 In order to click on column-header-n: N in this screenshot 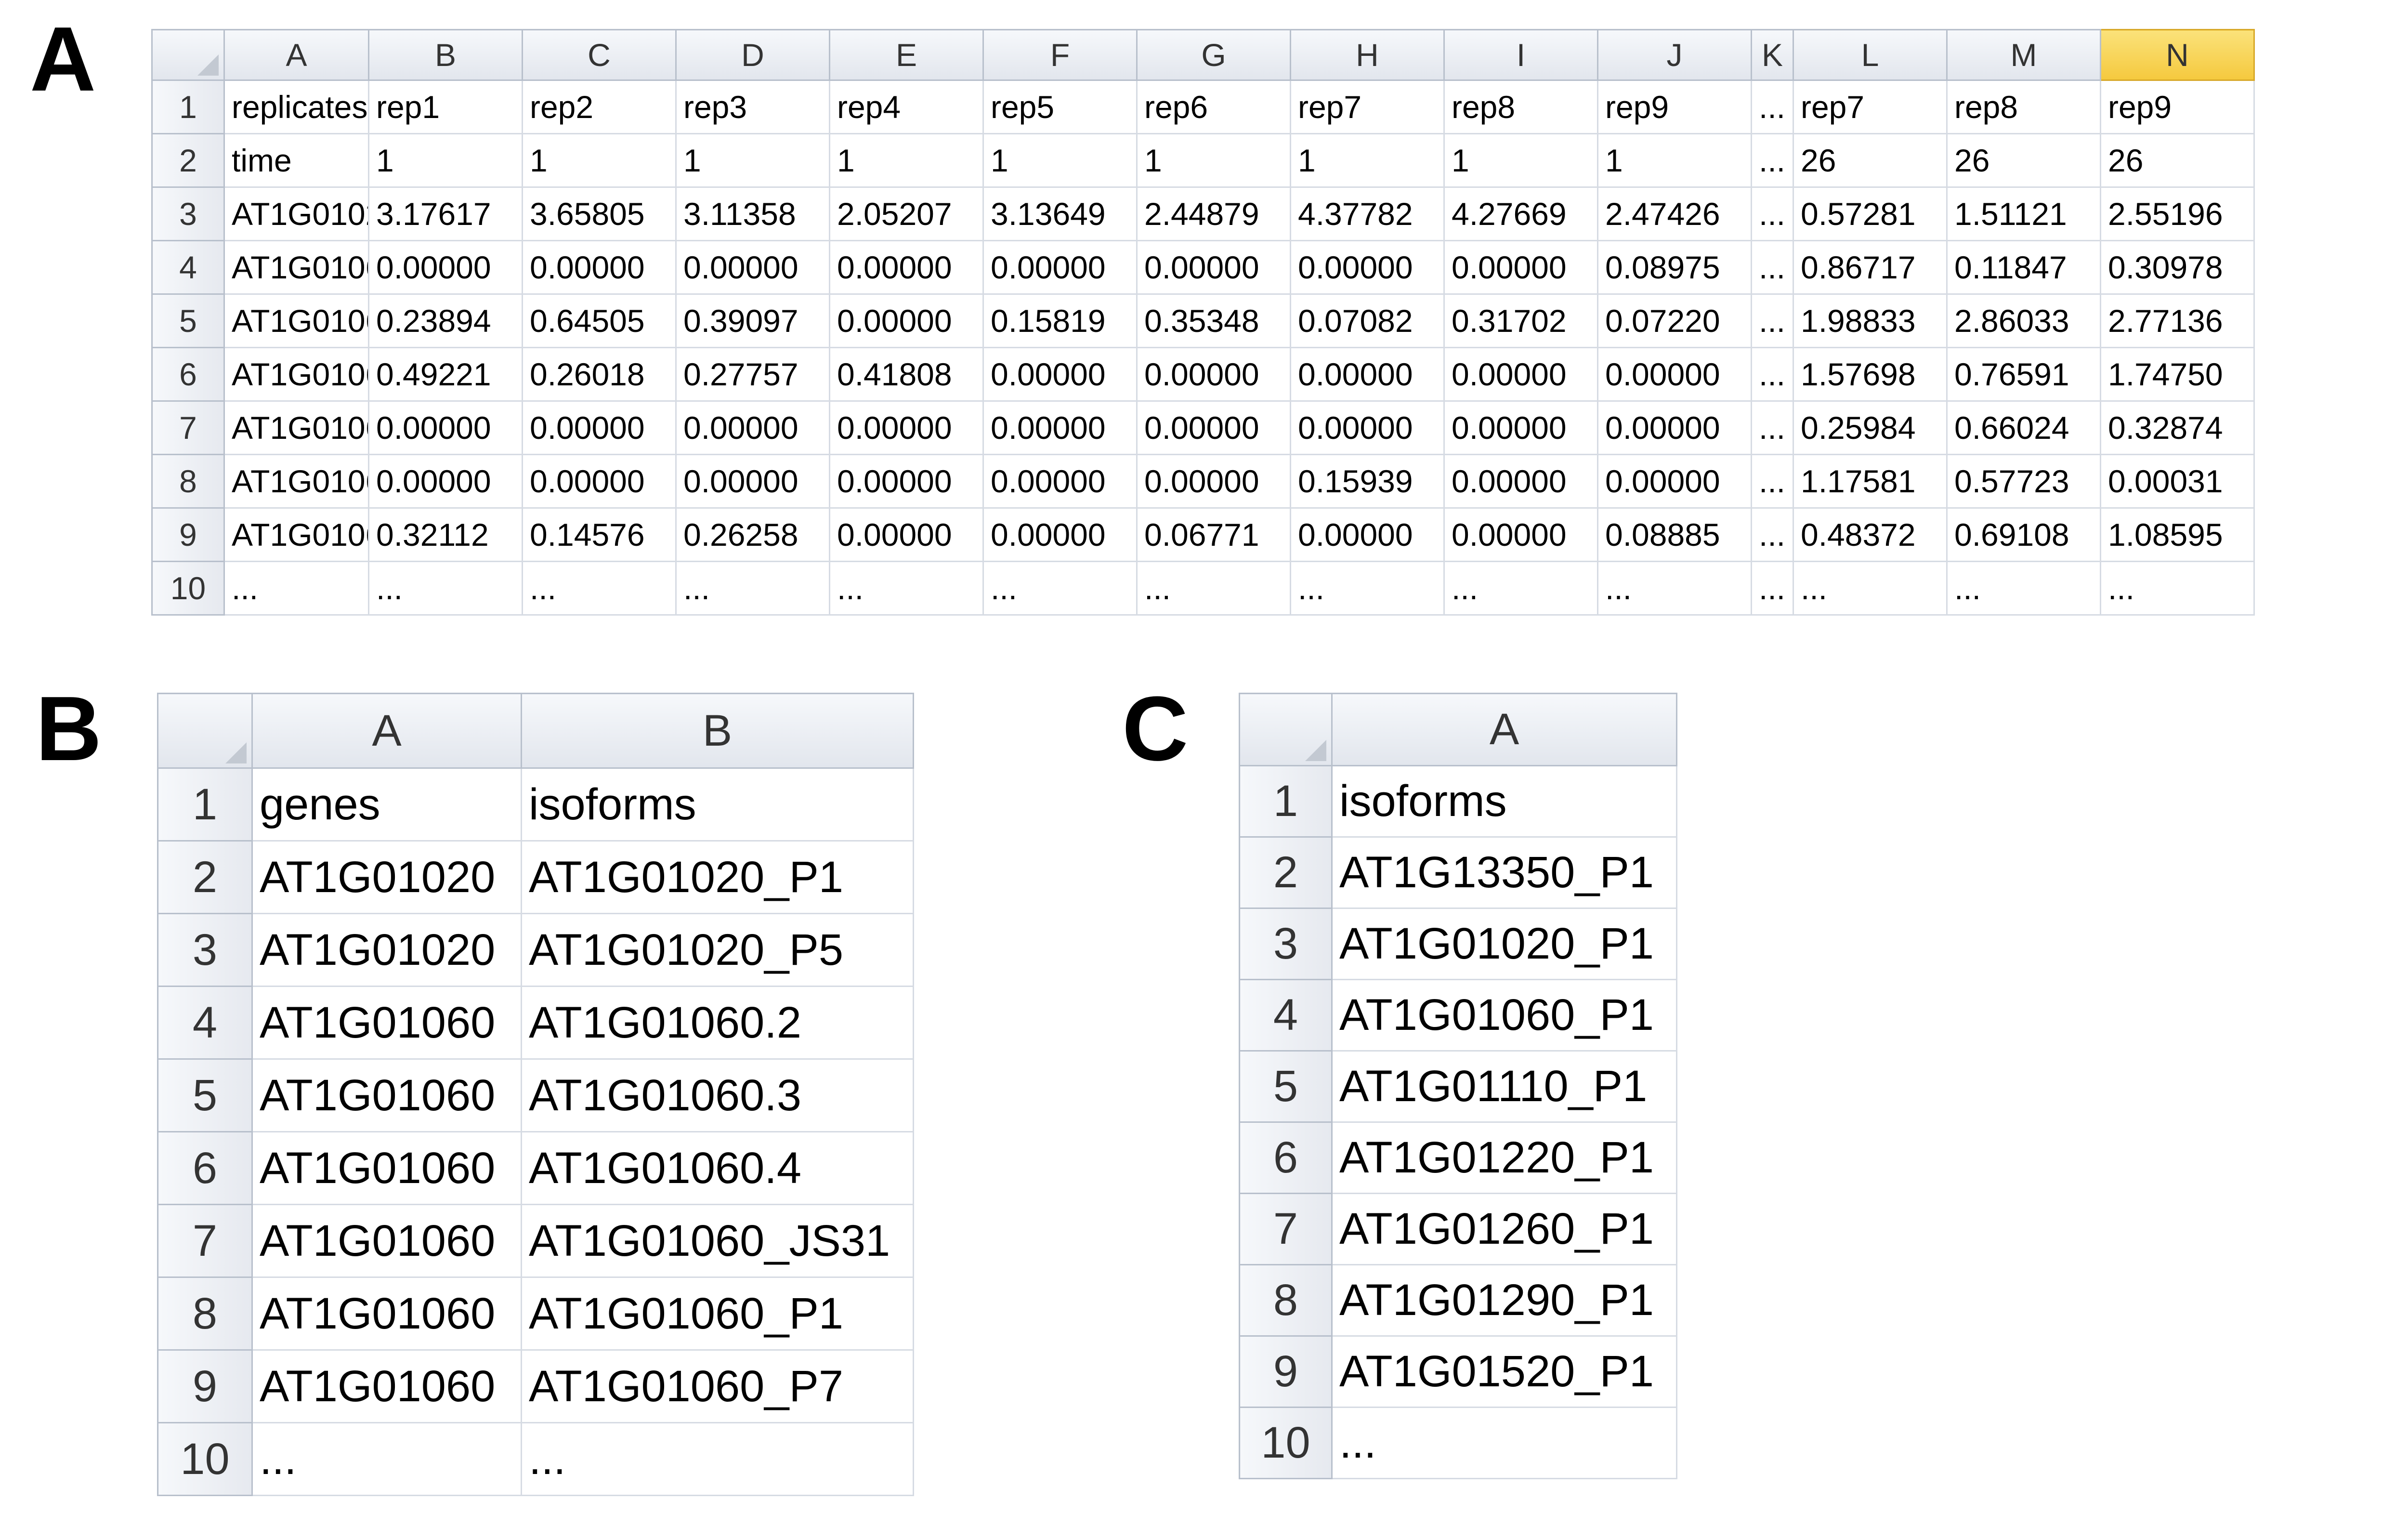, I will do `click(2177, 55)`.